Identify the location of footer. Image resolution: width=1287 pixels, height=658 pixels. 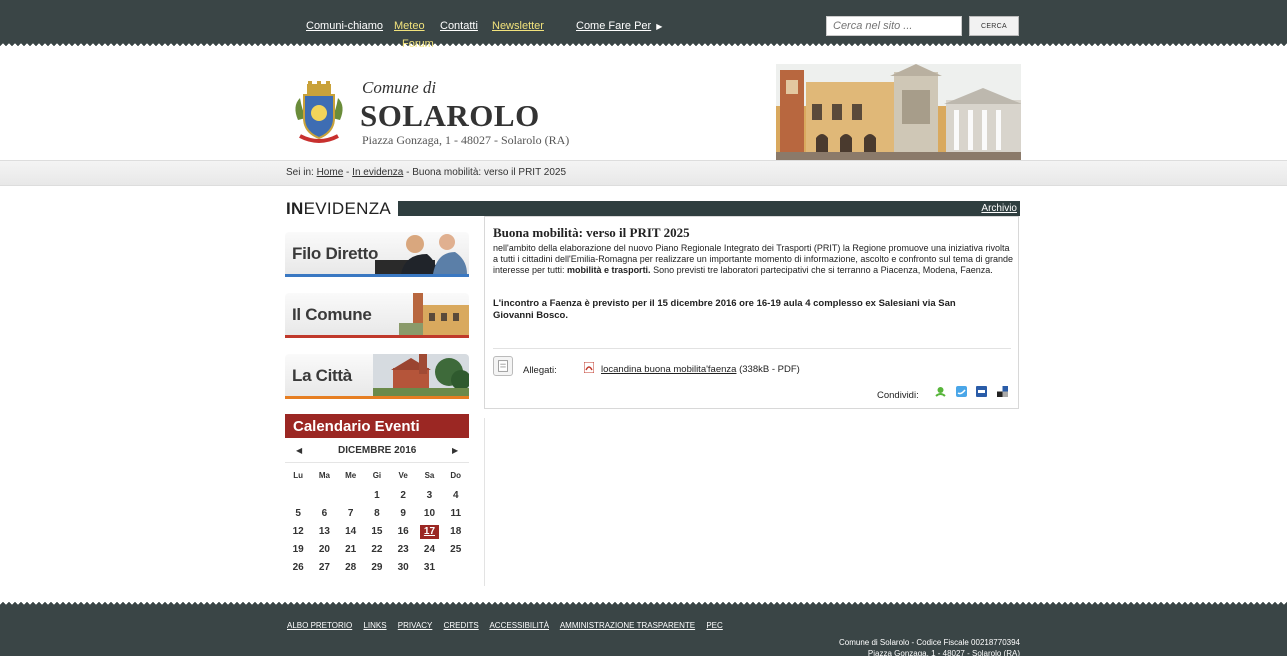
(643, 628).